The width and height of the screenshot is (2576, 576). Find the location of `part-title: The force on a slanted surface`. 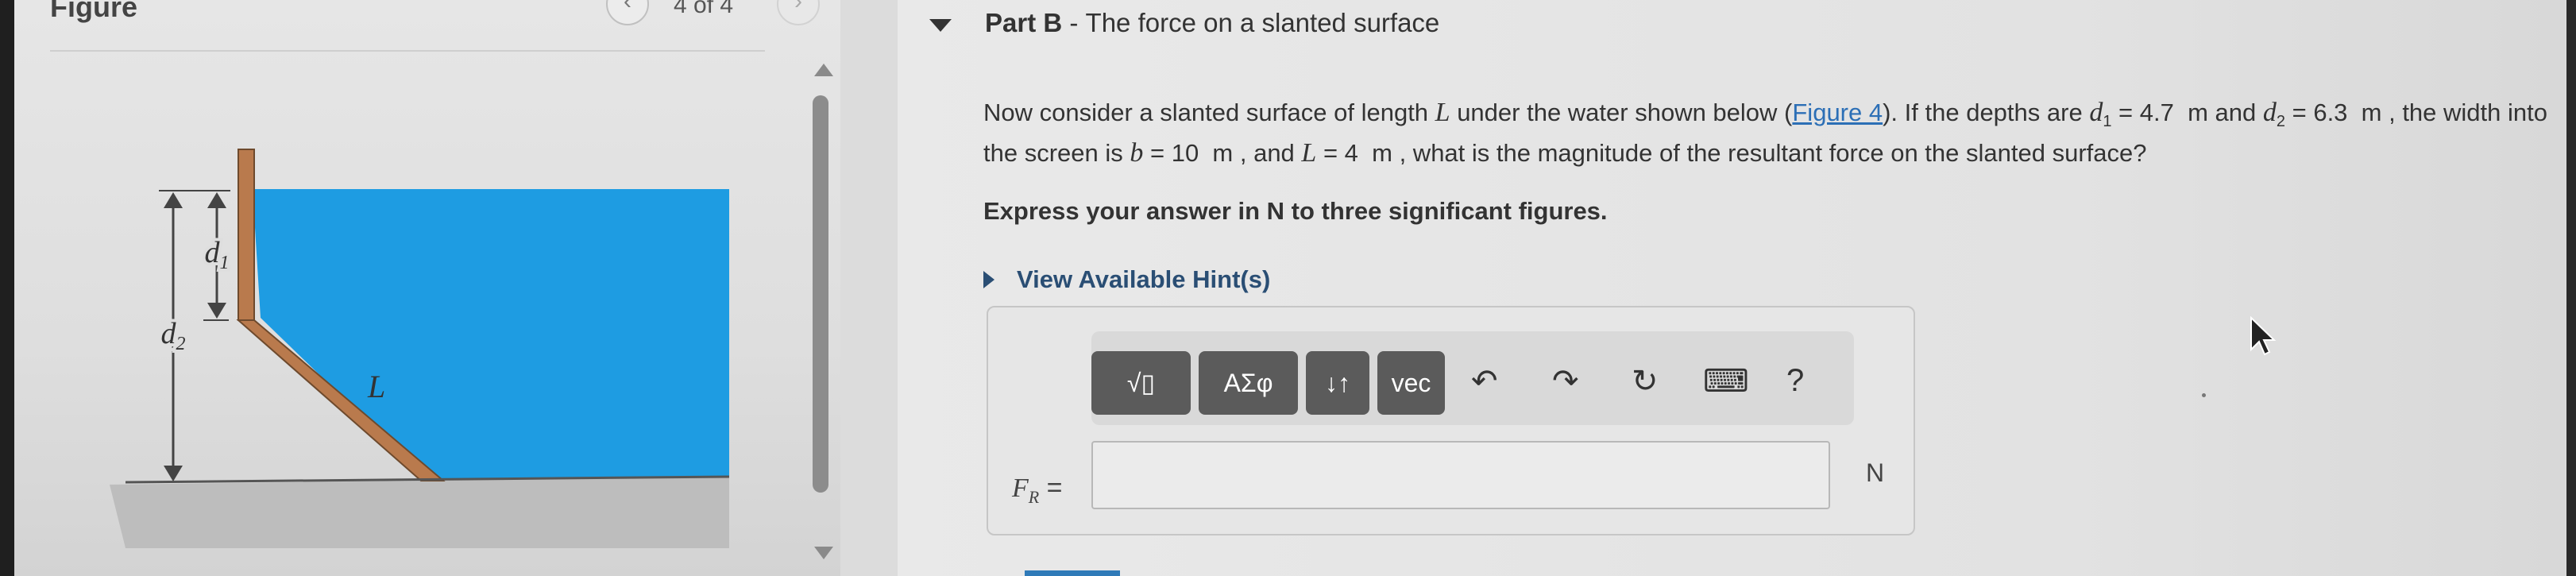

part-title: The force on a slanted surface is located at coordinates (1262, 22).